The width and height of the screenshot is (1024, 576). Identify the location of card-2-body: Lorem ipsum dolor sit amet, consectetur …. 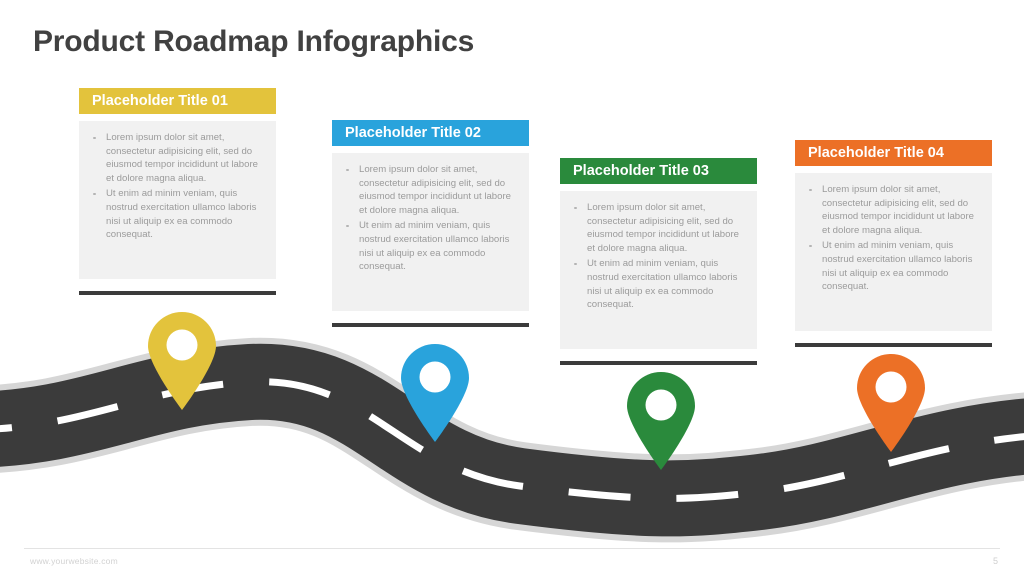
(430, 232).